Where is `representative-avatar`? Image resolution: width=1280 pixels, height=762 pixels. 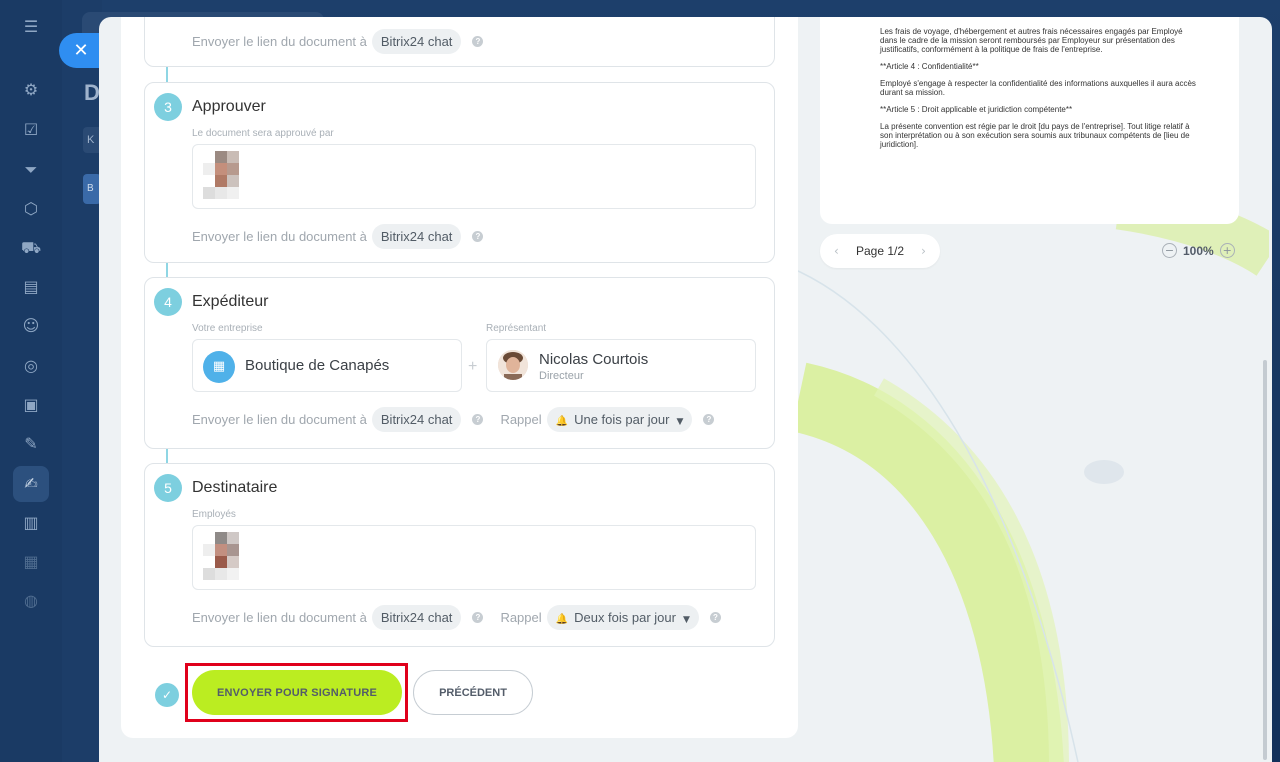 representative-avatar is located at coordinates (513, 365).